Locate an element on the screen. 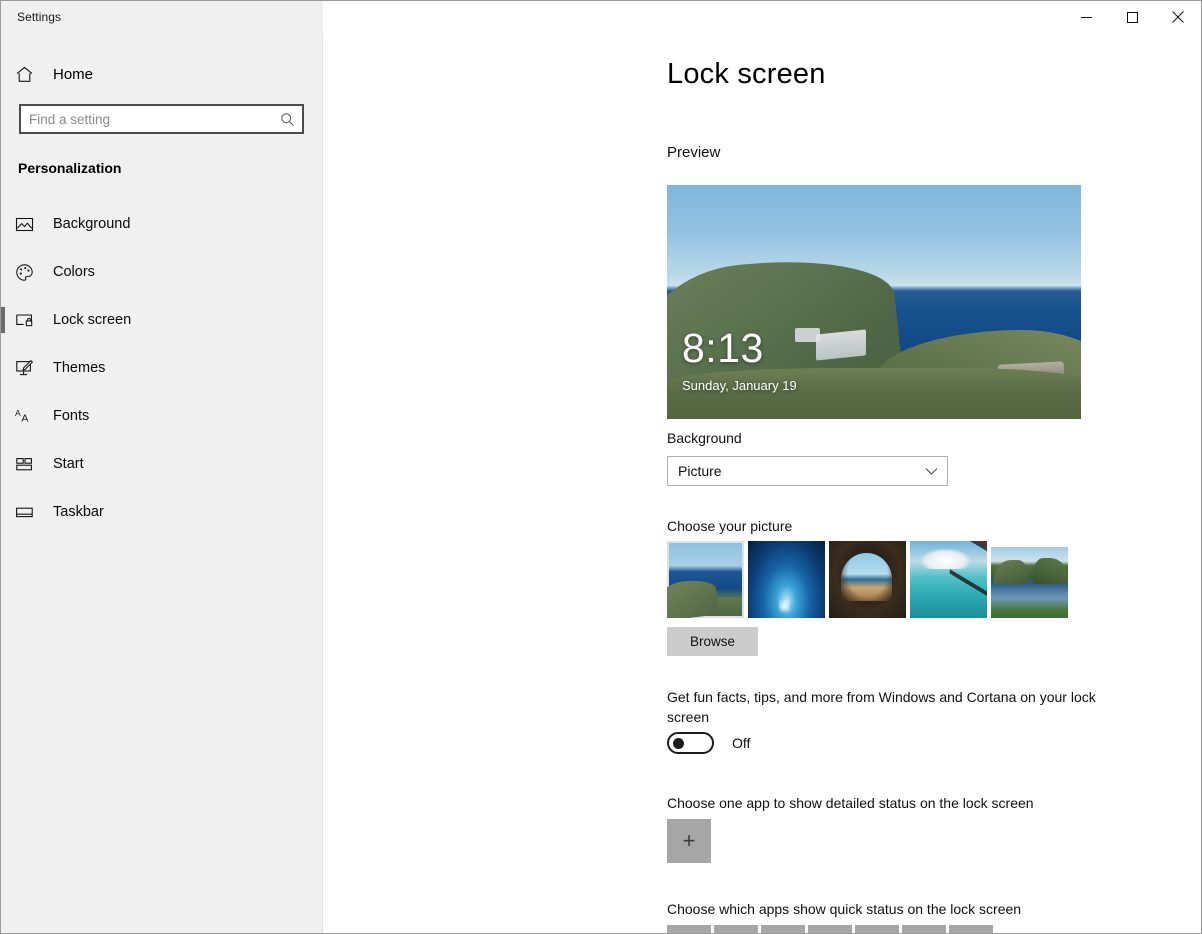 The height and width of the screenshot is (934, 1202). plus-icon: + is located at coordinates (689, 840).